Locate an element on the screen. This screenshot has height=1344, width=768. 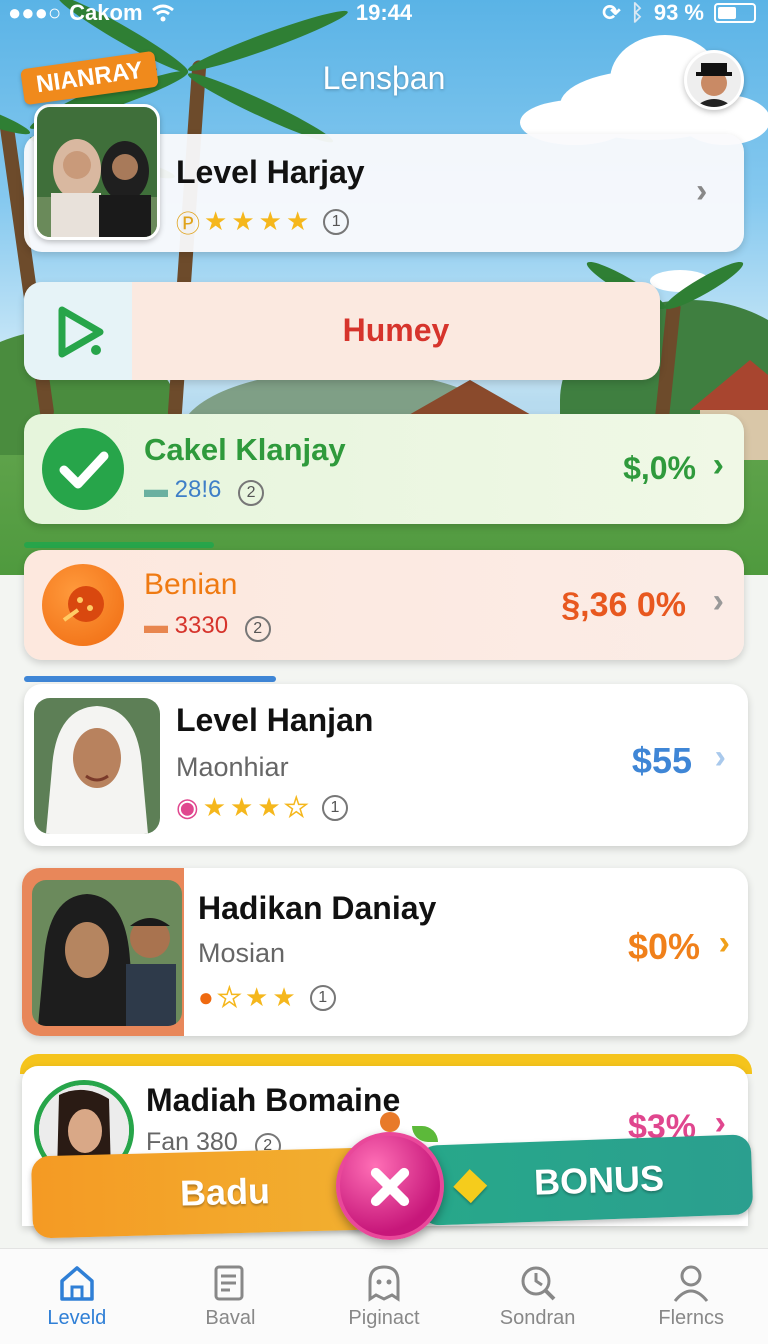
badu-button: Badu is located at coordinates (202, 1193).